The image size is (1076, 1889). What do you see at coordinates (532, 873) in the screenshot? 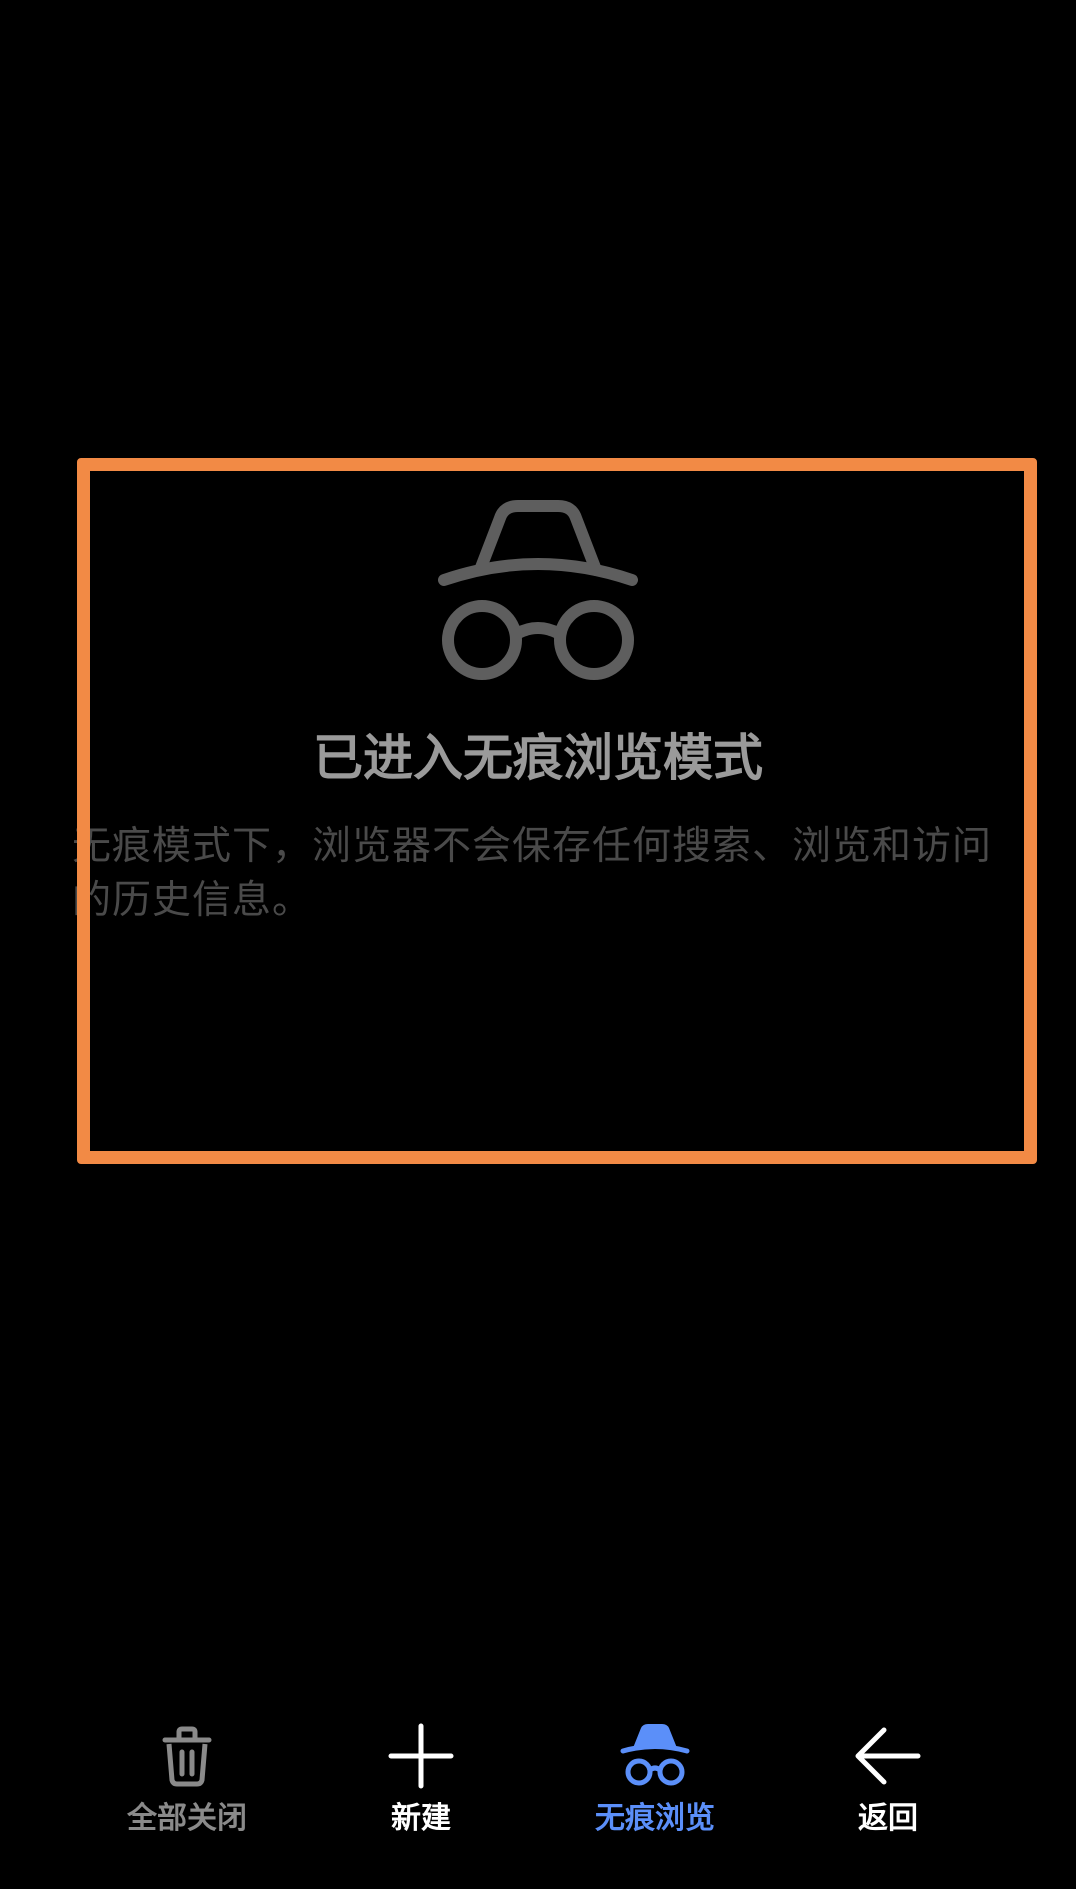
I see `incognito-description: 无痕模式下，浏览器不会保存任何搜索、浏览和访问的历史信息。` at bounding box center [532, 873].